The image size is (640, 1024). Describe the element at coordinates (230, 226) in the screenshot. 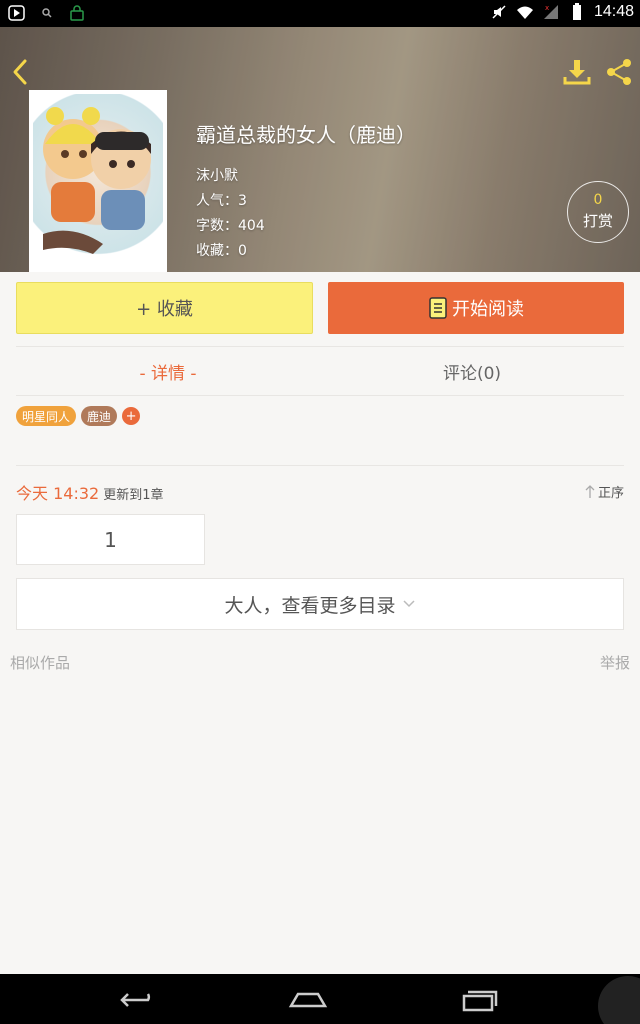

I see `book-word-count: 字数：404` at that location.